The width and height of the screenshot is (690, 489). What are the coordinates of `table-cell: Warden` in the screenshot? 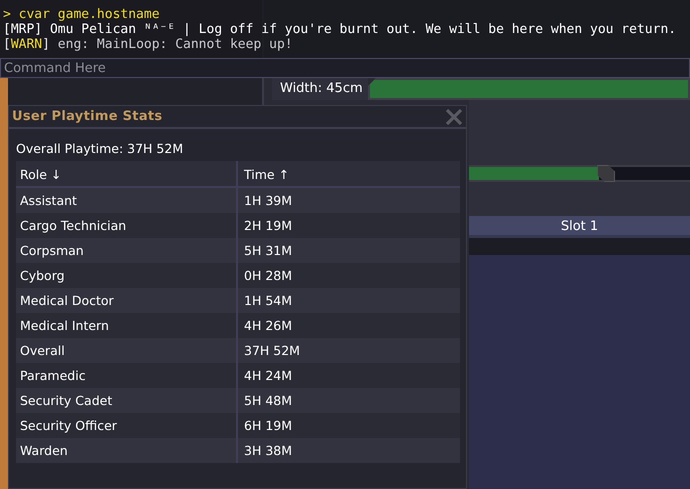 It's located at (127, 450).